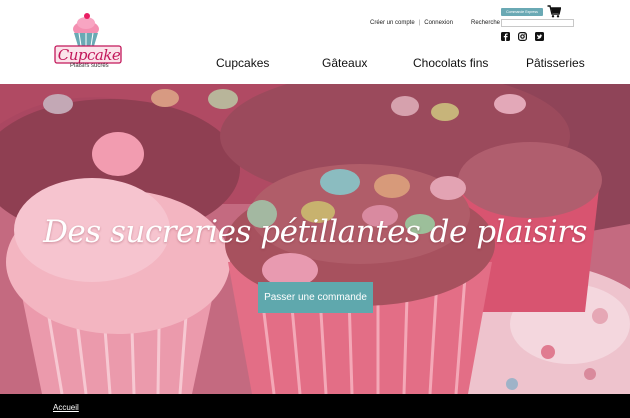 Image resolution: width=630 pixels, height=418 pixels. What do you see at coordinates (66, 407) in the screenshot?
I see `footer-home-link: Accueil` at bounding box center [66, 407].